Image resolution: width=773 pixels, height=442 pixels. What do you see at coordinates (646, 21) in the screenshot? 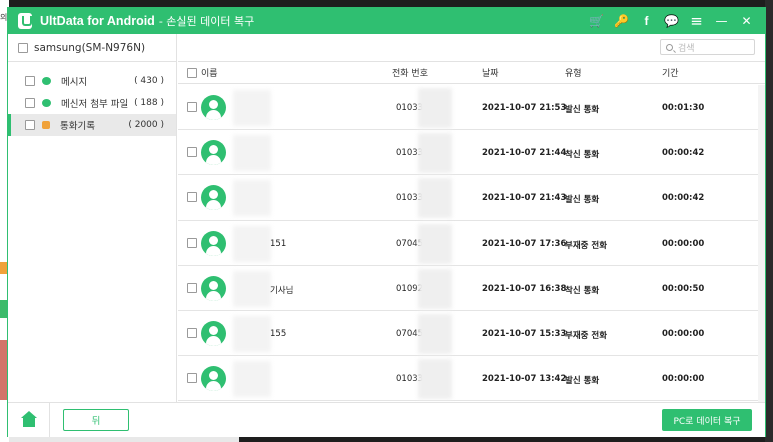
I see `facebook-icon: f` at bounding box center [646, 21].